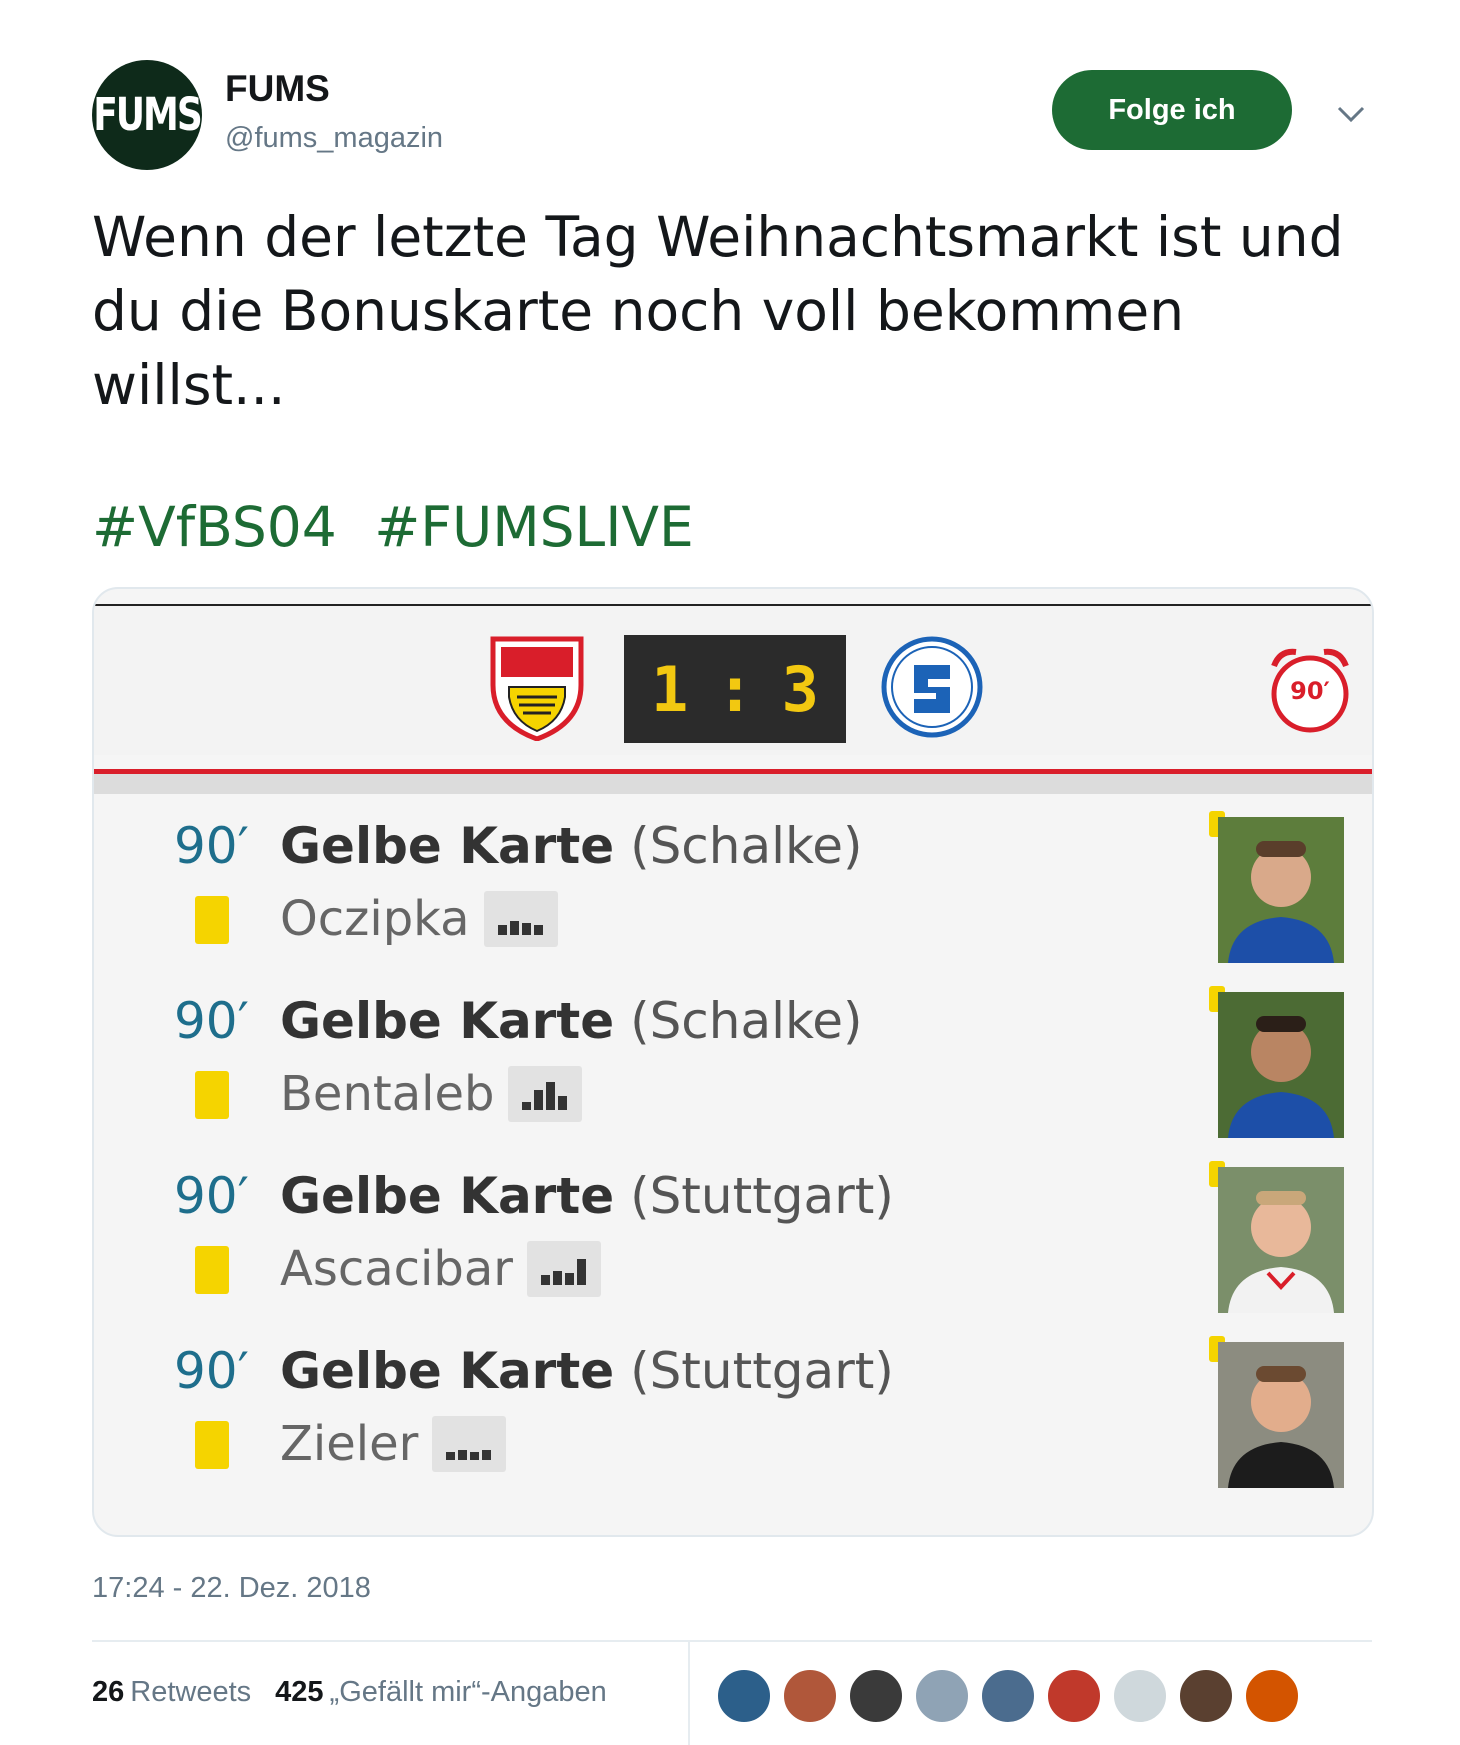  I want to click on retweets-stat: 26 Retweets, so click(171, 1692).